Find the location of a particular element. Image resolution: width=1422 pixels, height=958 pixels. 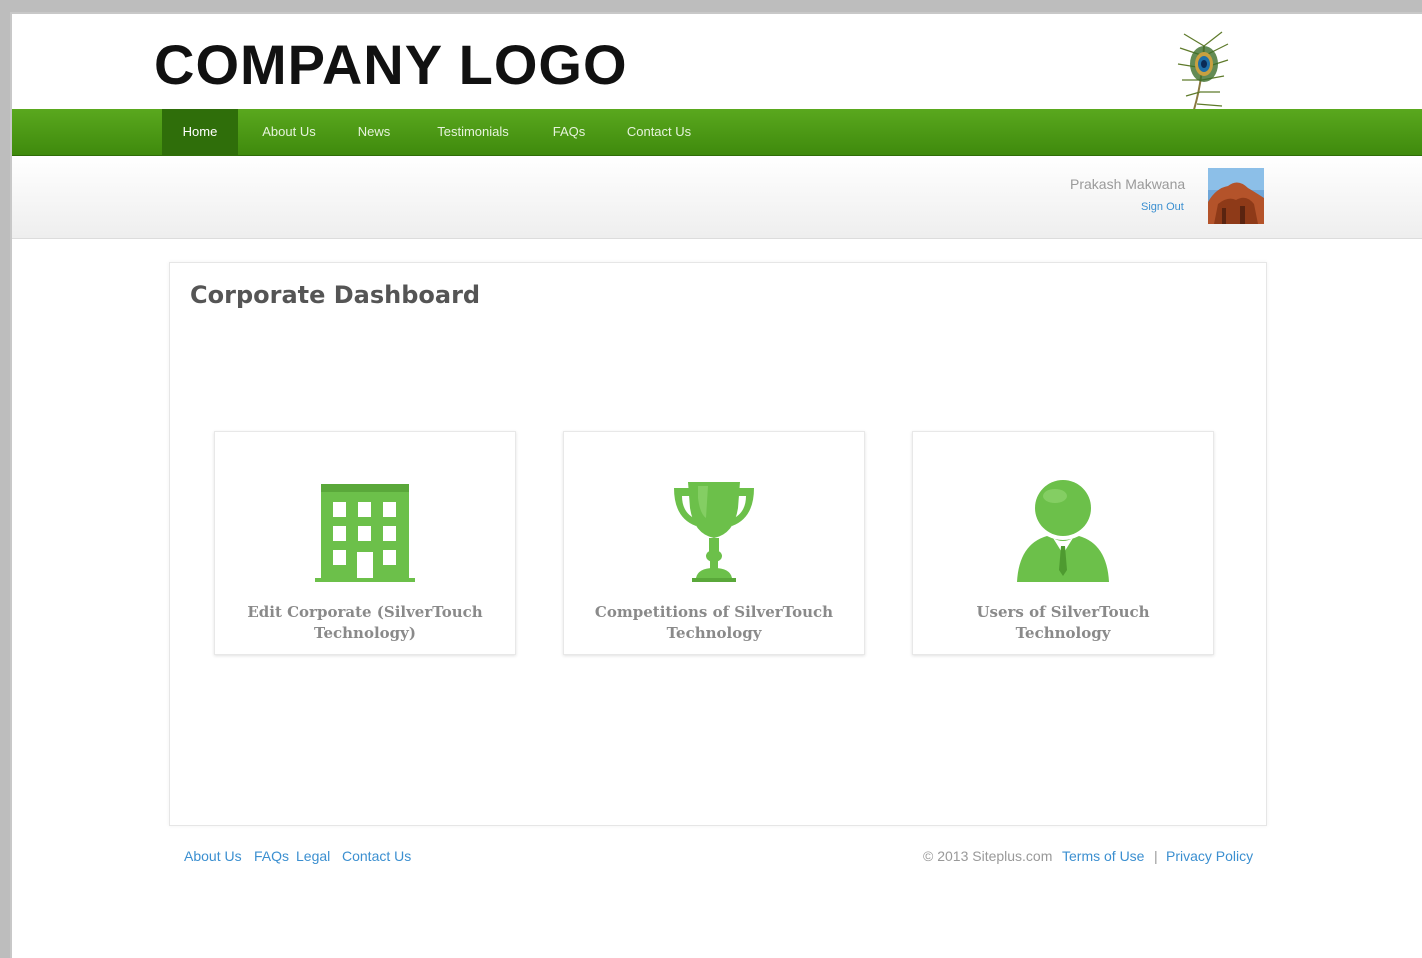

nav-testimonials: Testimonials is located at coordinates (473, 132).